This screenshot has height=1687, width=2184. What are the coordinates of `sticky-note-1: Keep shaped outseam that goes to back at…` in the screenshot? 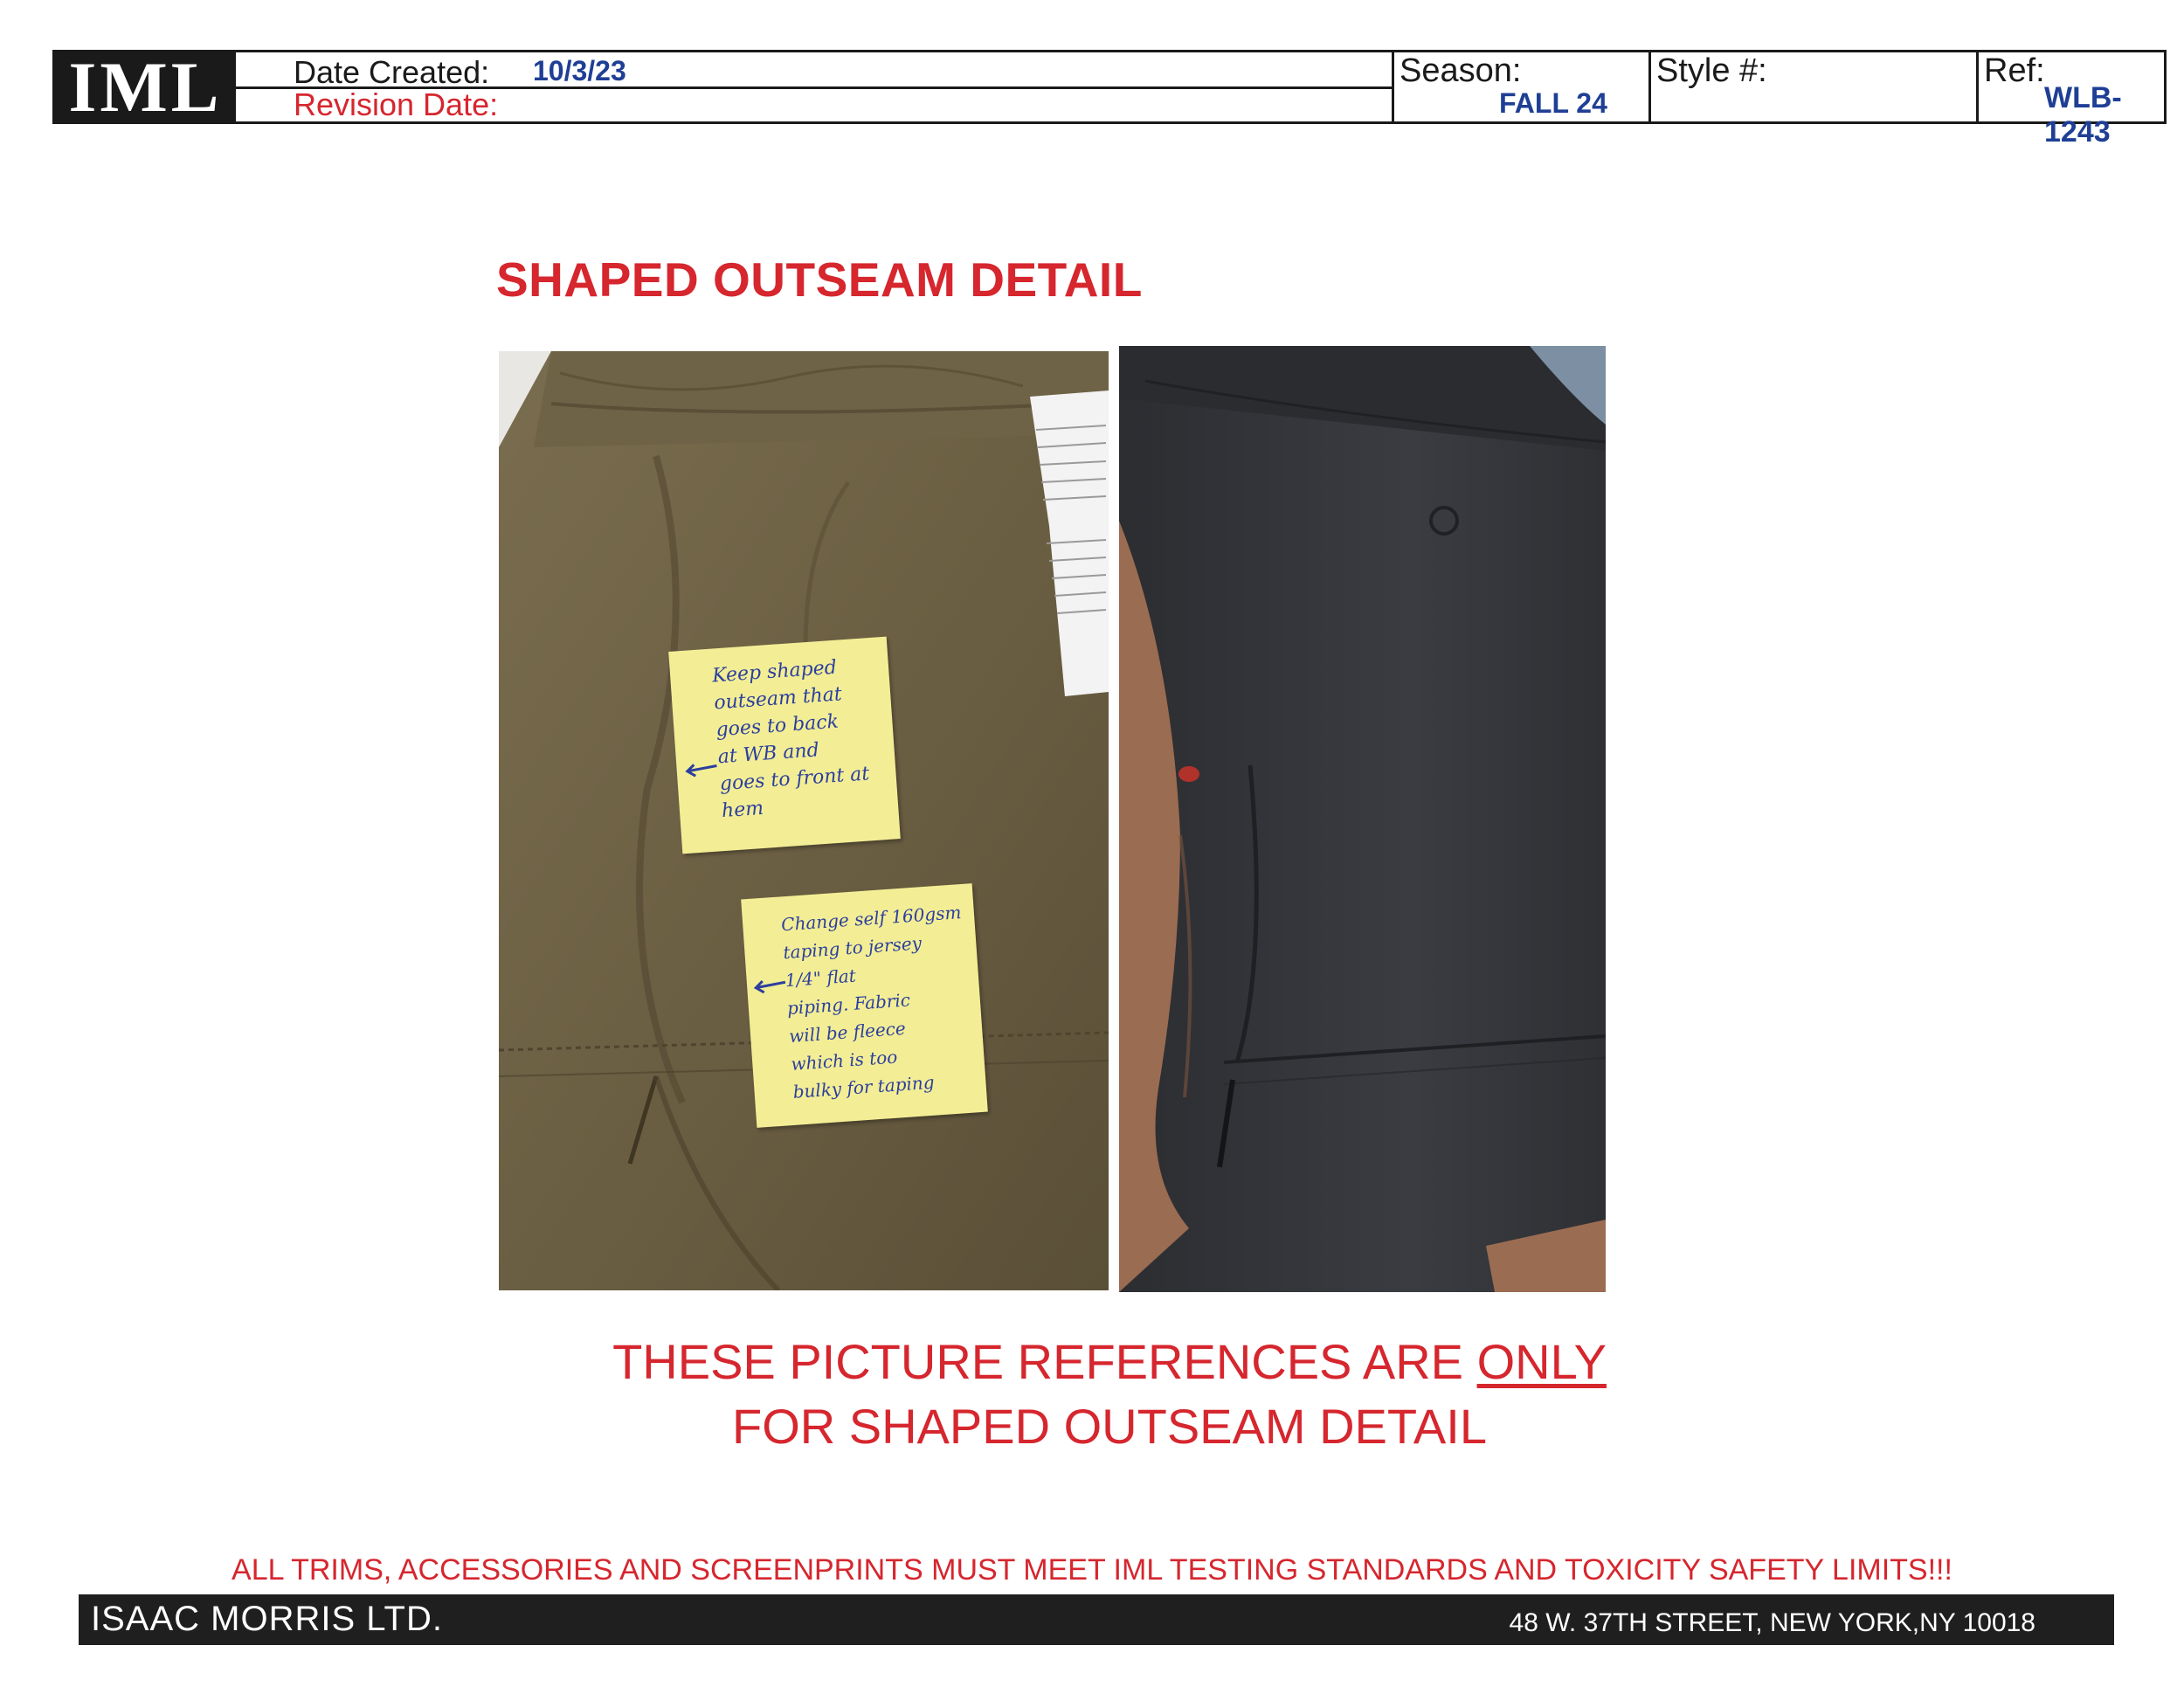 It's located at (784, 745).